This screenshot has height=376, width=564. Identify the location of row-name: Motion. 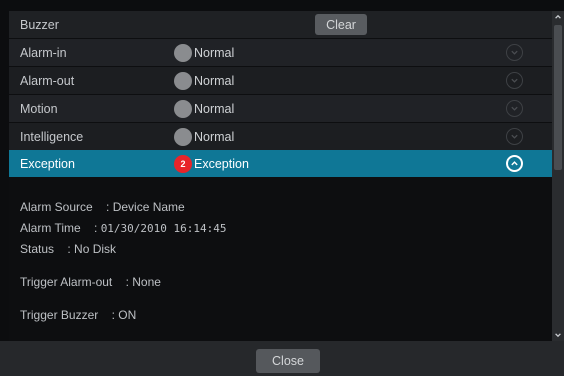
(39, 108).